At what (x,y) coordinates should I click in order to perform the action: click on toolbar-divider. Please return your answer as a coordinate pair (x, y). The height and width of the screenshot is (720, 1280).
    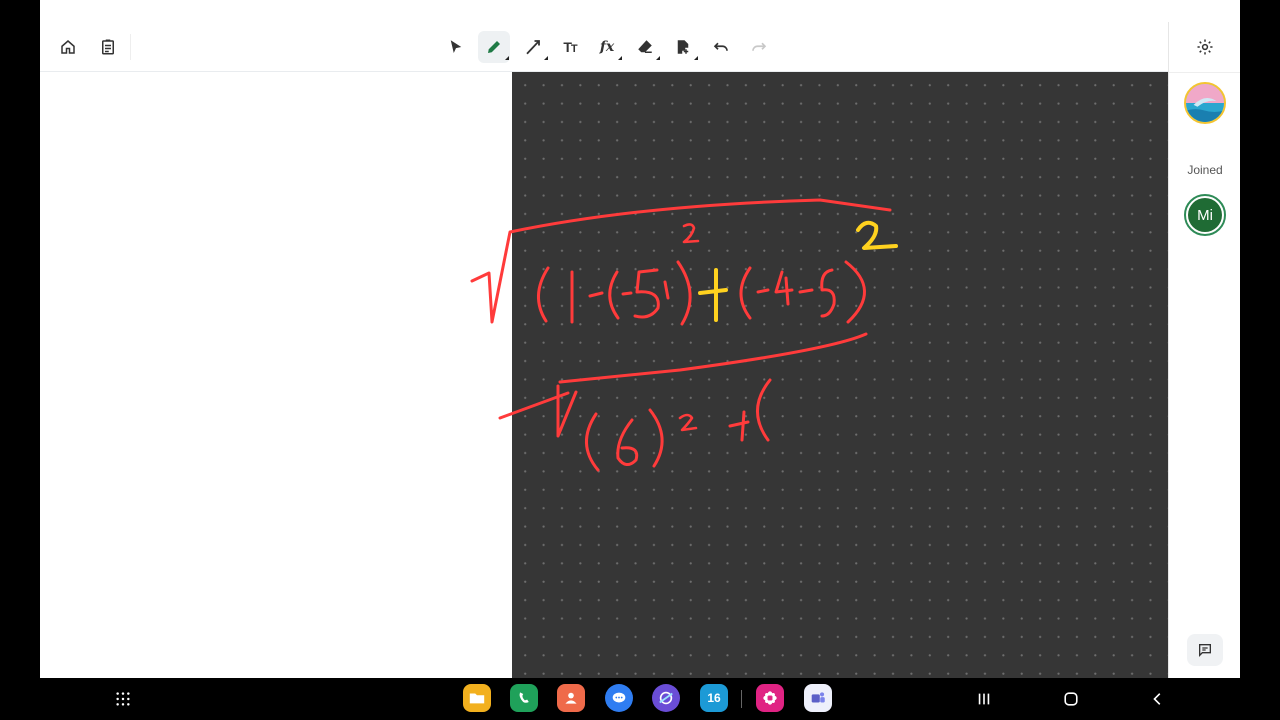
    Looking at the image, I should click on (130, 47).